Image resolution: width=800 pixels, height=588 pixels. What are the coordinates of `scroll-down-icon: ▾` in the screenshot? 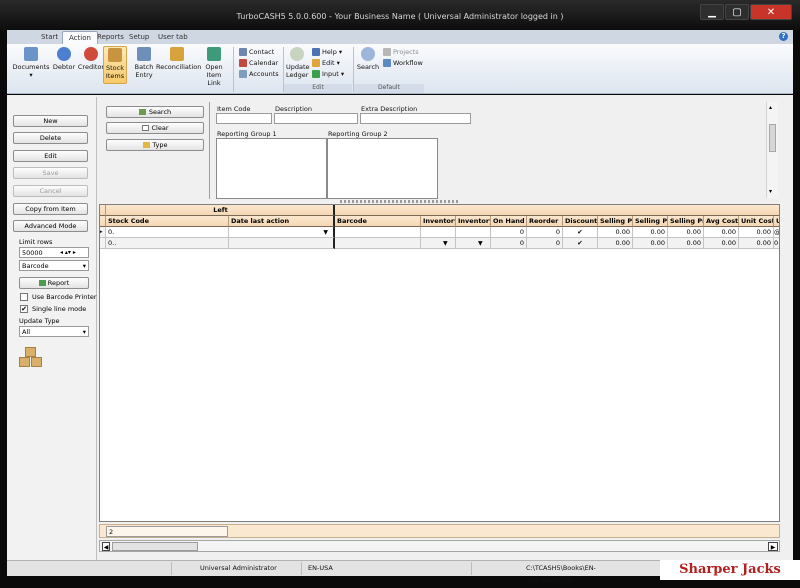 It's located at (770, 191).